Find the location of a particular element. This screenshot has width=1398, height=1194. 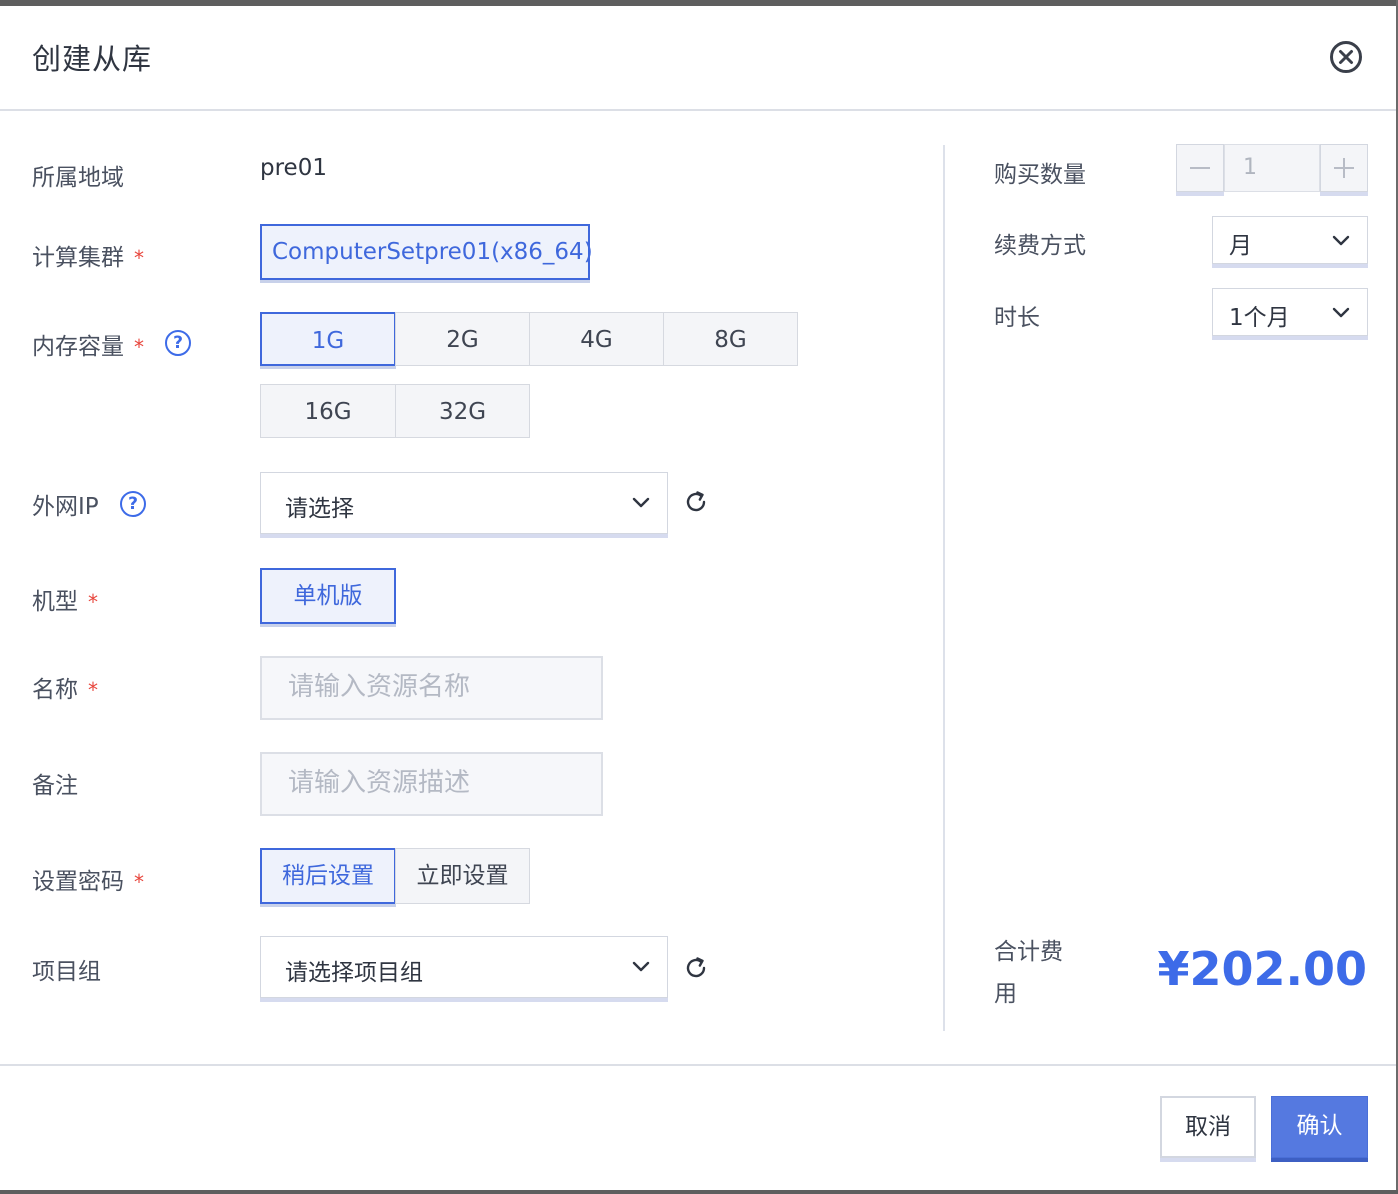

region-value: pre01 is located at coordinates (293, 168).